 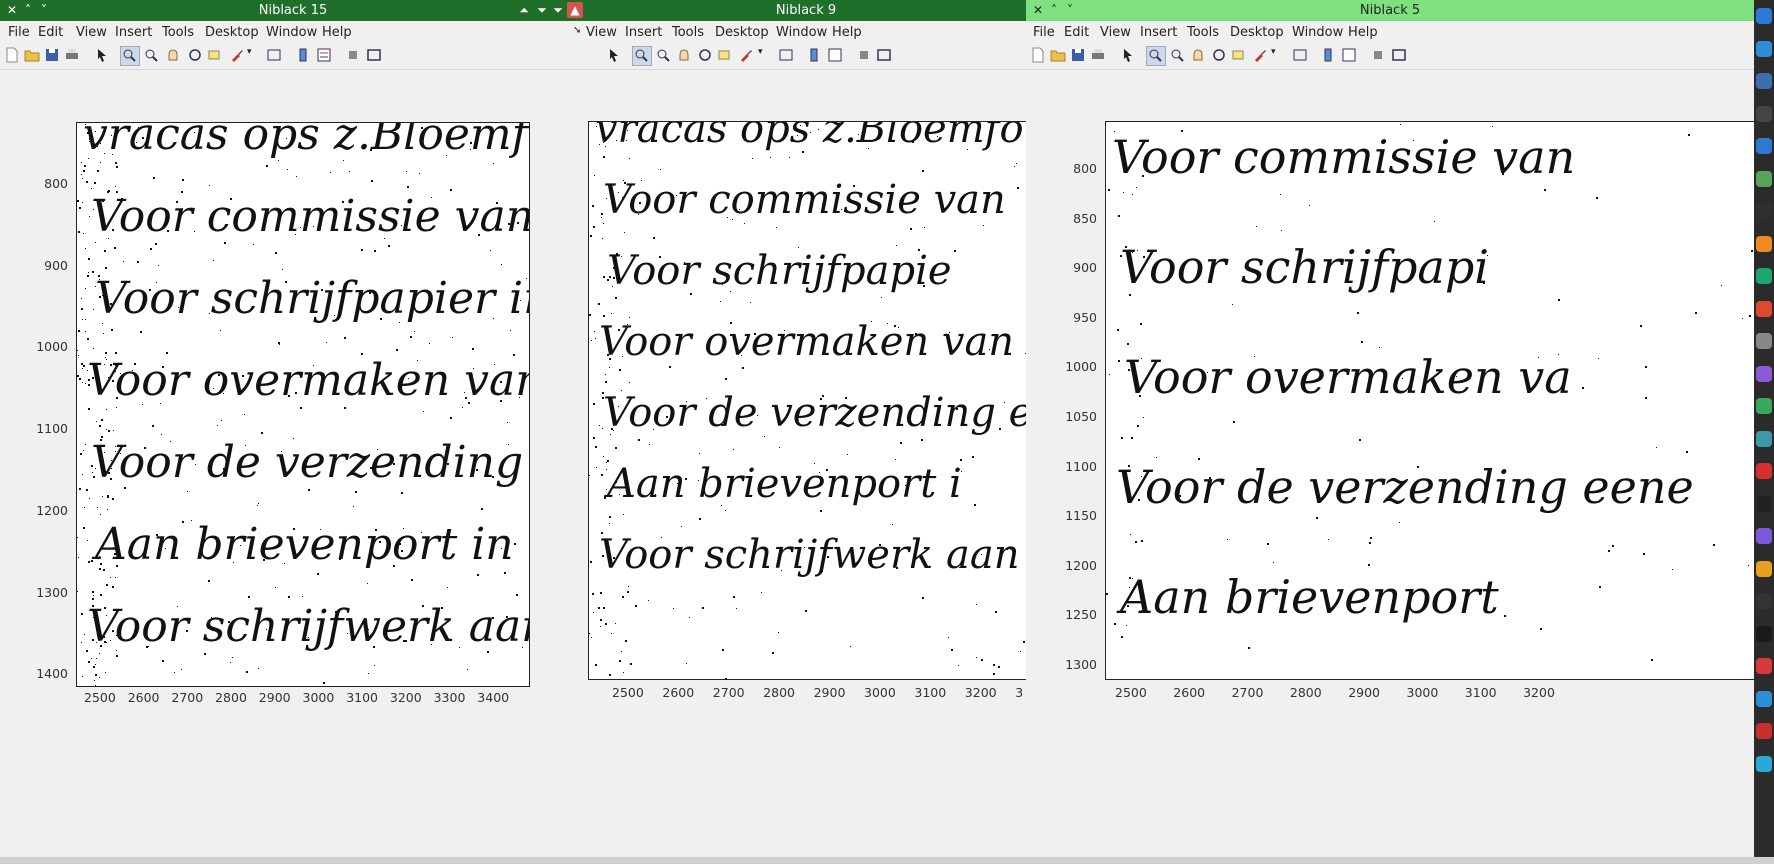 I want to click on yellow-icon, so click(x=1764, y=568).